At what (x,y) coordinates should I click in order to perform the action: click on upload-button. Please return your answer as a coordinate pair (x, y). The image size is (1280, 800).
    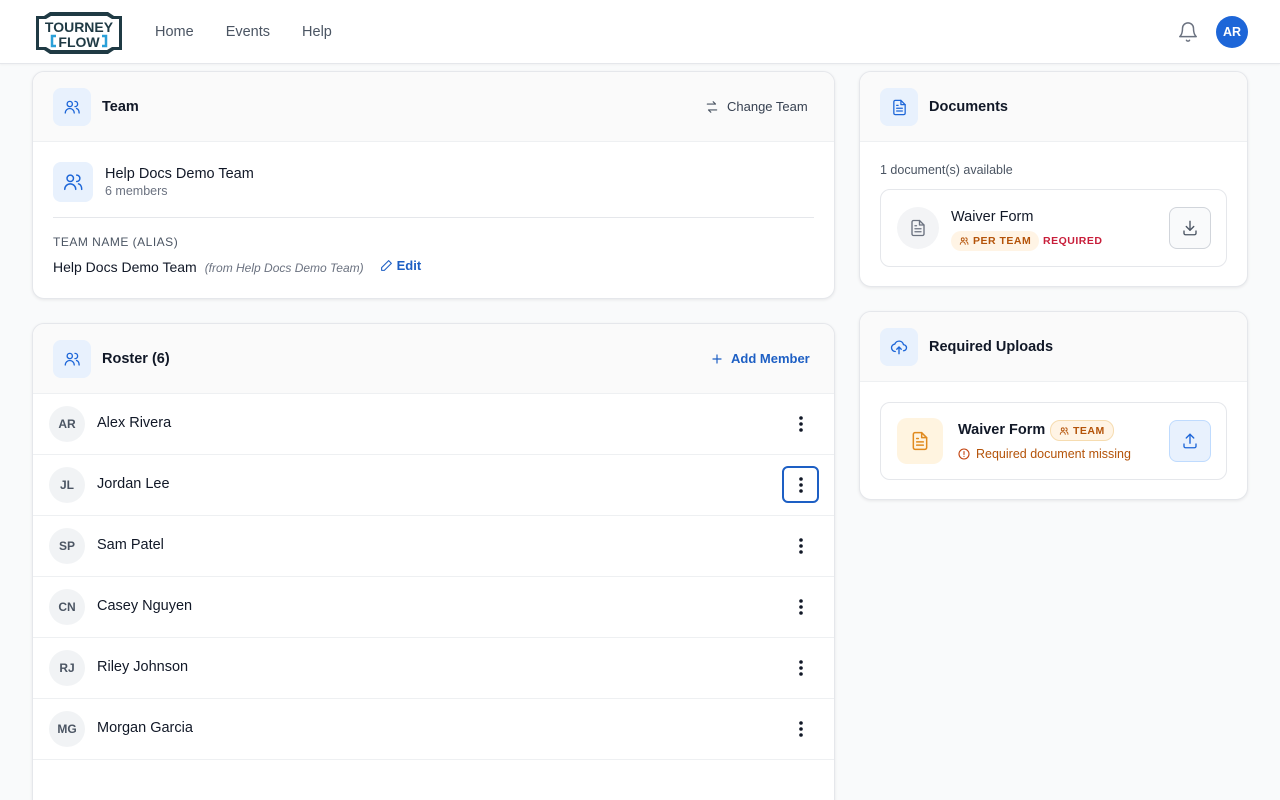
    Looking at the image, I should click on (1190, 441).